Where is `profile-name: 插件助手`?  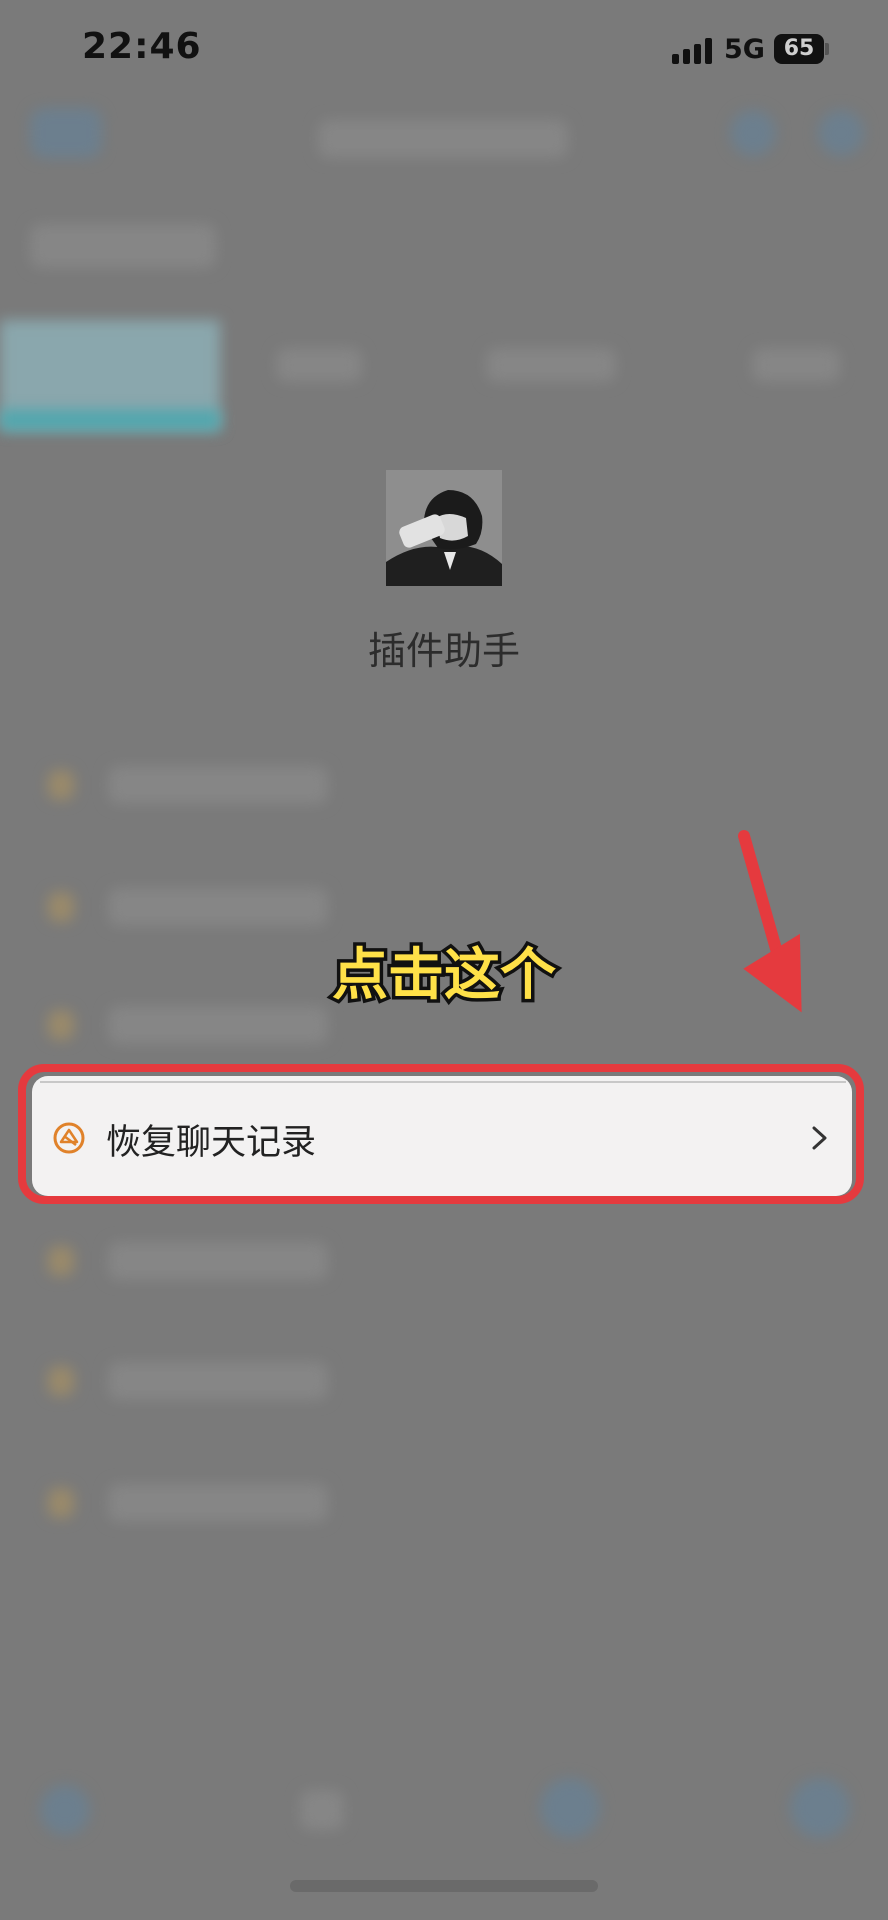 profile-name: 插件助手 is located at coordinates (443, 651).